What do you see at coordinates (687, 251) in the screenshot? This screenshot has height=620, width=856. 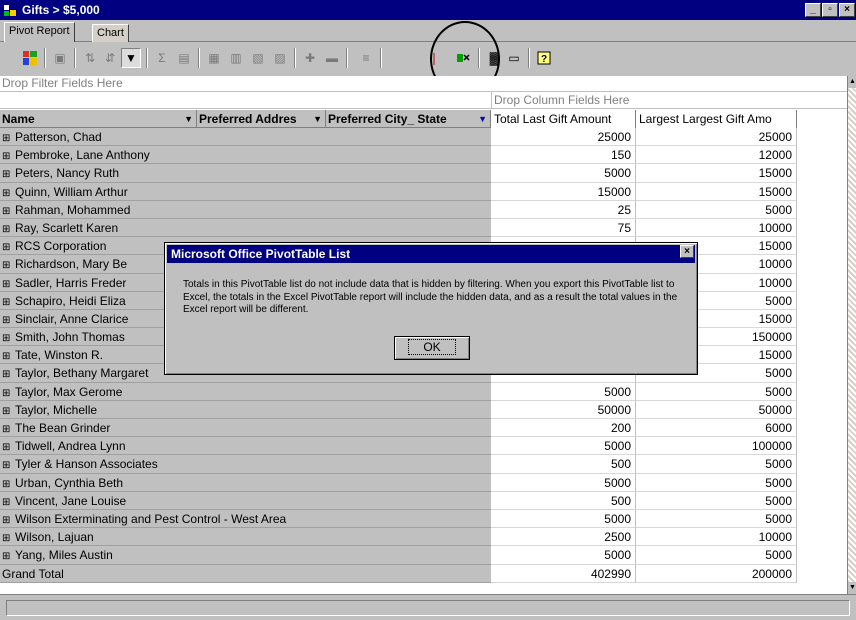 I see `dialog-close-icon: ×` at bounding box center [687, 251].